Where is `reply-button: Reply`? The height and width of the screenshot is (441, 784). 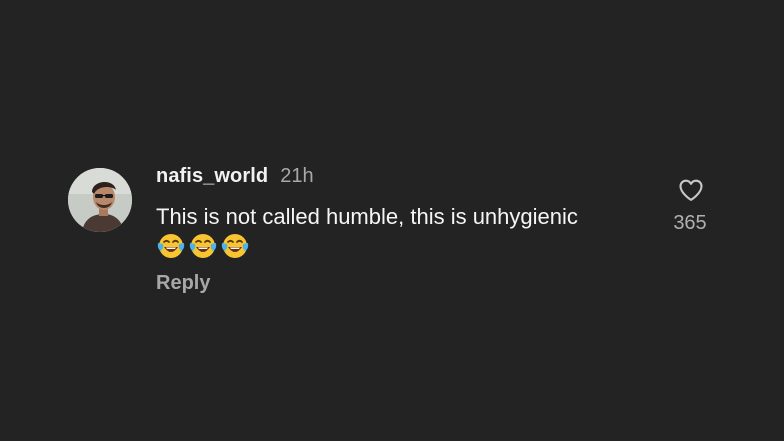
reply-button: Reply is located at coordinates (183, 283).